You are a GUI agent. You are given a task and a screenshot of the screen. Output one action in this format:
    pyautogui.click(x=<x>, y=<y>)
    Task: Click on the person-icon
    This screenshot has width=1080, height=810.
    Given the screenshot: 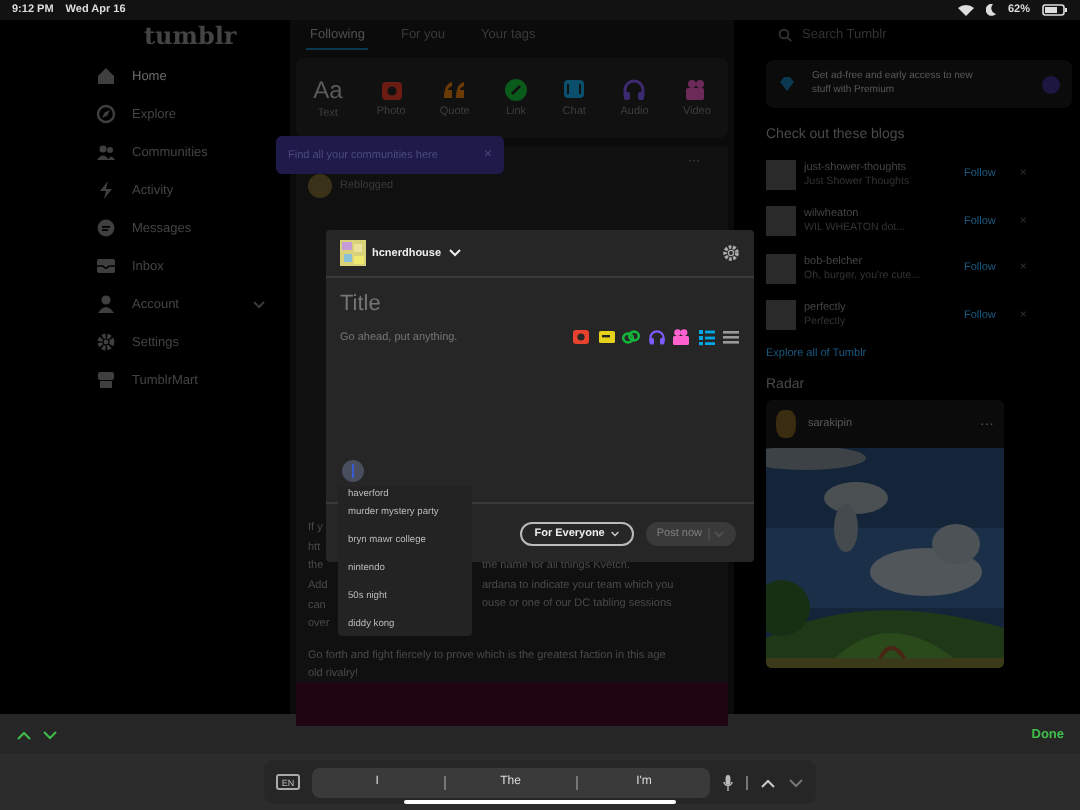 What is the action you would take?
    pyautogui.click(x=106, y=304)
    